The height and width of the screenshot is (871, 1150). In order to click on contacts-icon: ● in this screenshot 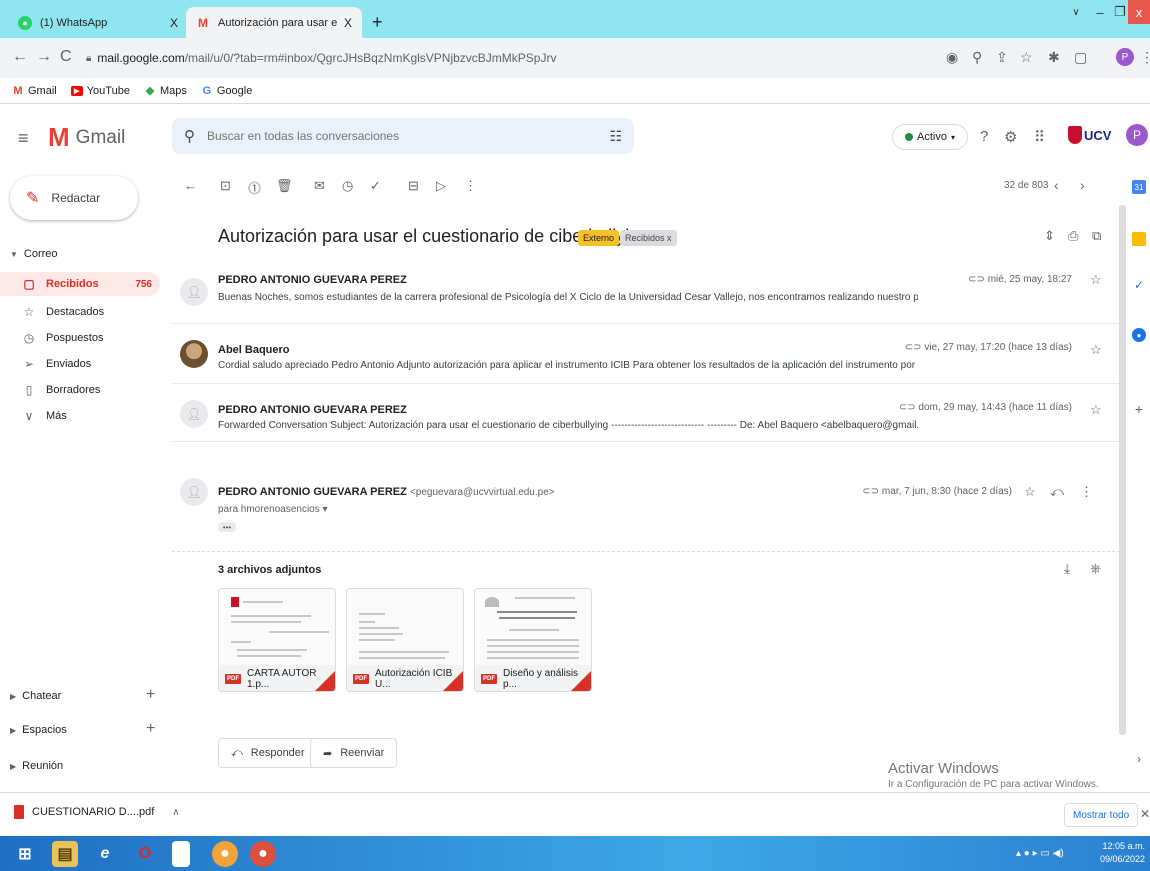, I will do `click(1139, 335)`.